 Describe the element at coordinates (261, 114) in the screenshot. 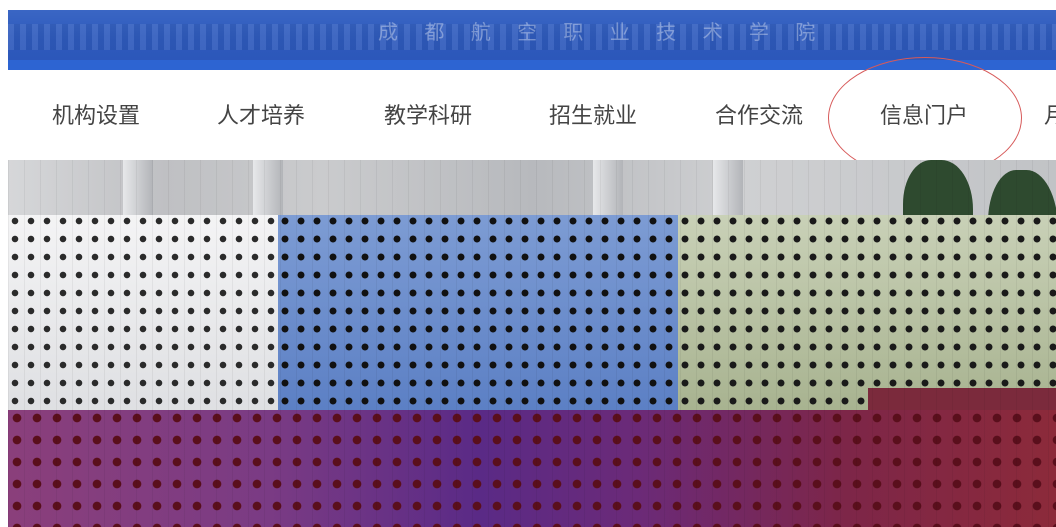

I see `nav-item-talent-training: 人才培养` at that location.